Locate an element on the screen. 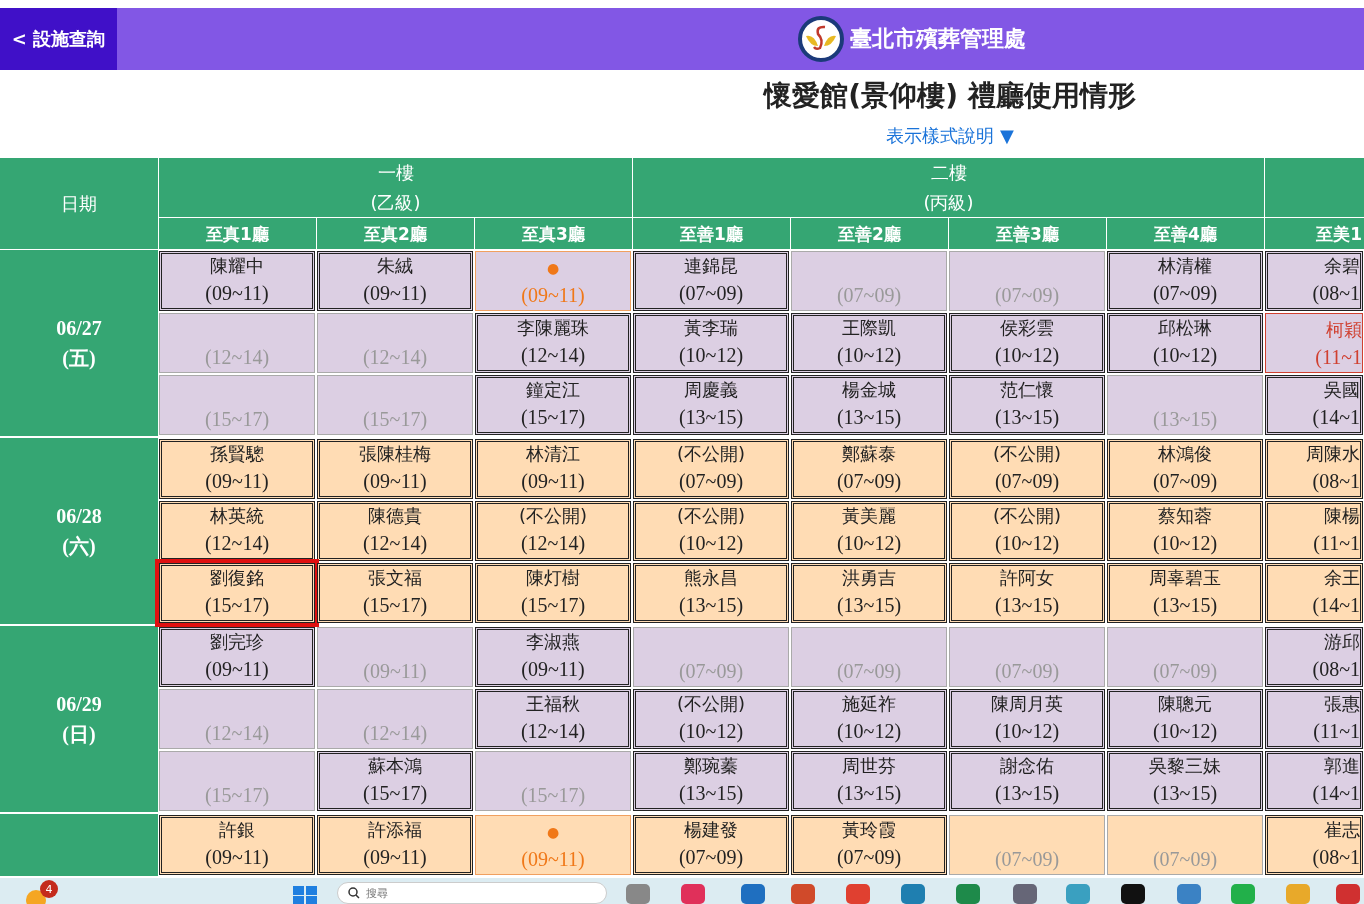 This screenshot has width=1364, height=904. slot-cell: 余碧 (08~1 is located at coordinates (1314, 281).